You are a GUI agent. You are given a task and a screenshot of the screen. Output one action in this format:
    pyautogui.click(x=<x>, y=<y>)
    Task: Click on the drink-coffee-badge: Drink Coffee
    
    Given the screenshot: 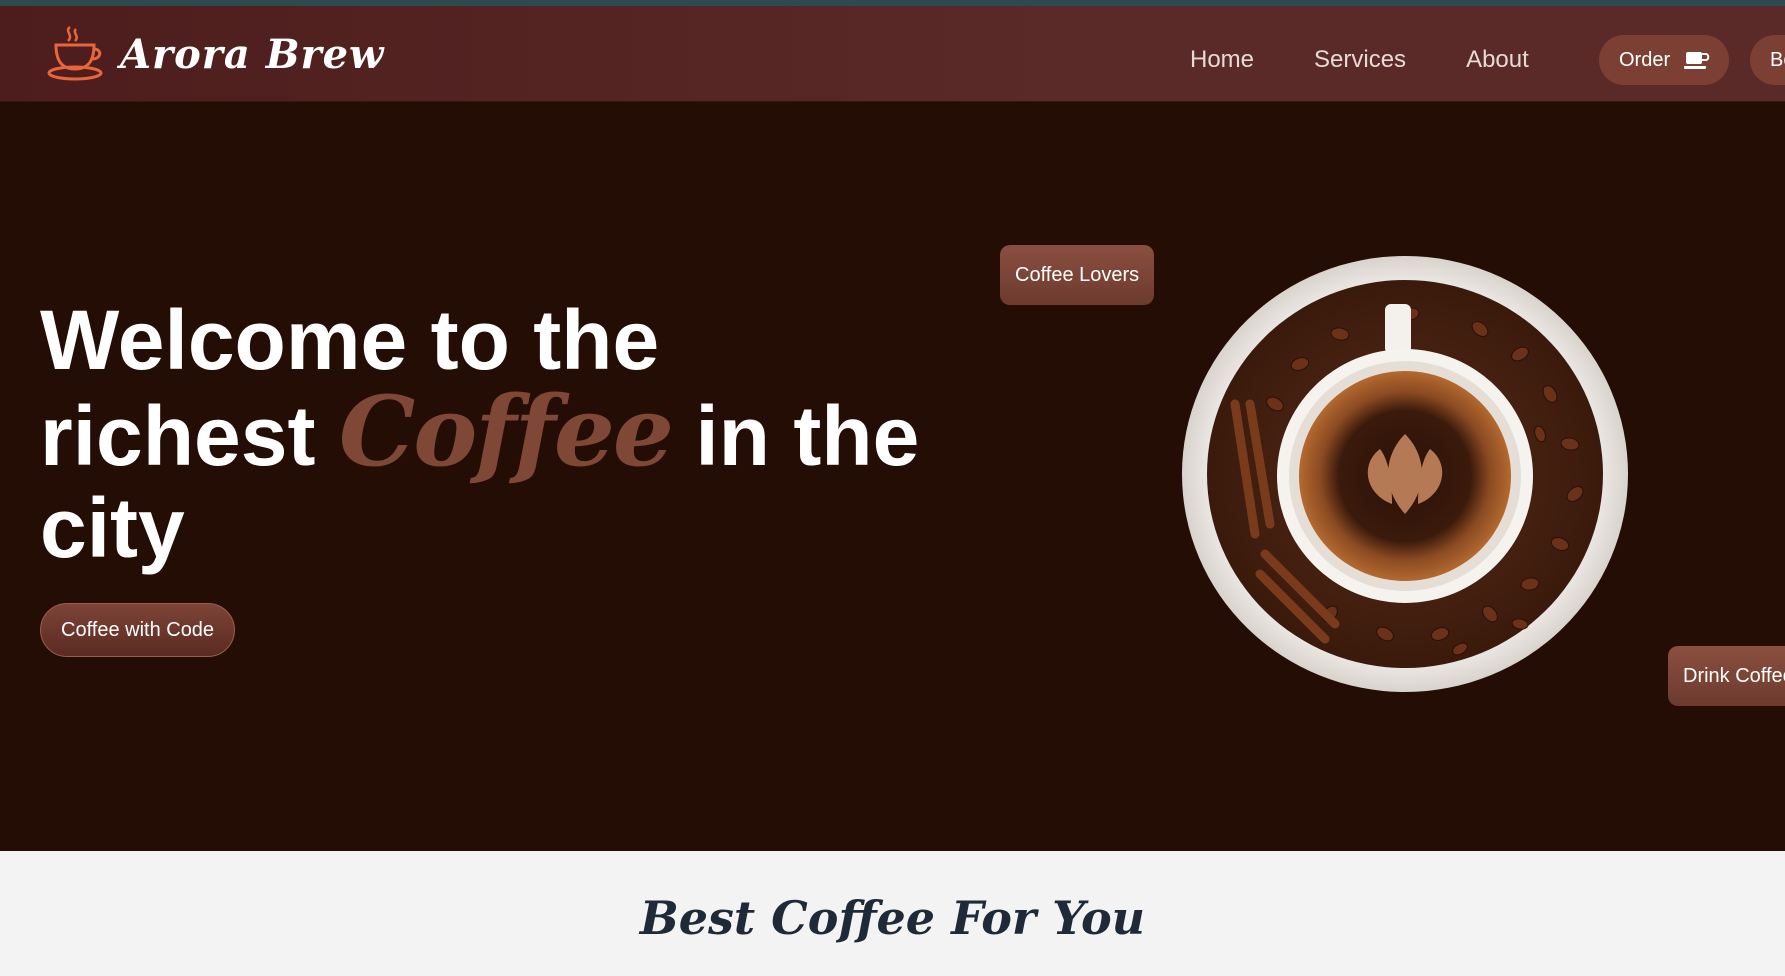 What is the action you would take?
    pyautogui.click(x=1726, y=676)
    